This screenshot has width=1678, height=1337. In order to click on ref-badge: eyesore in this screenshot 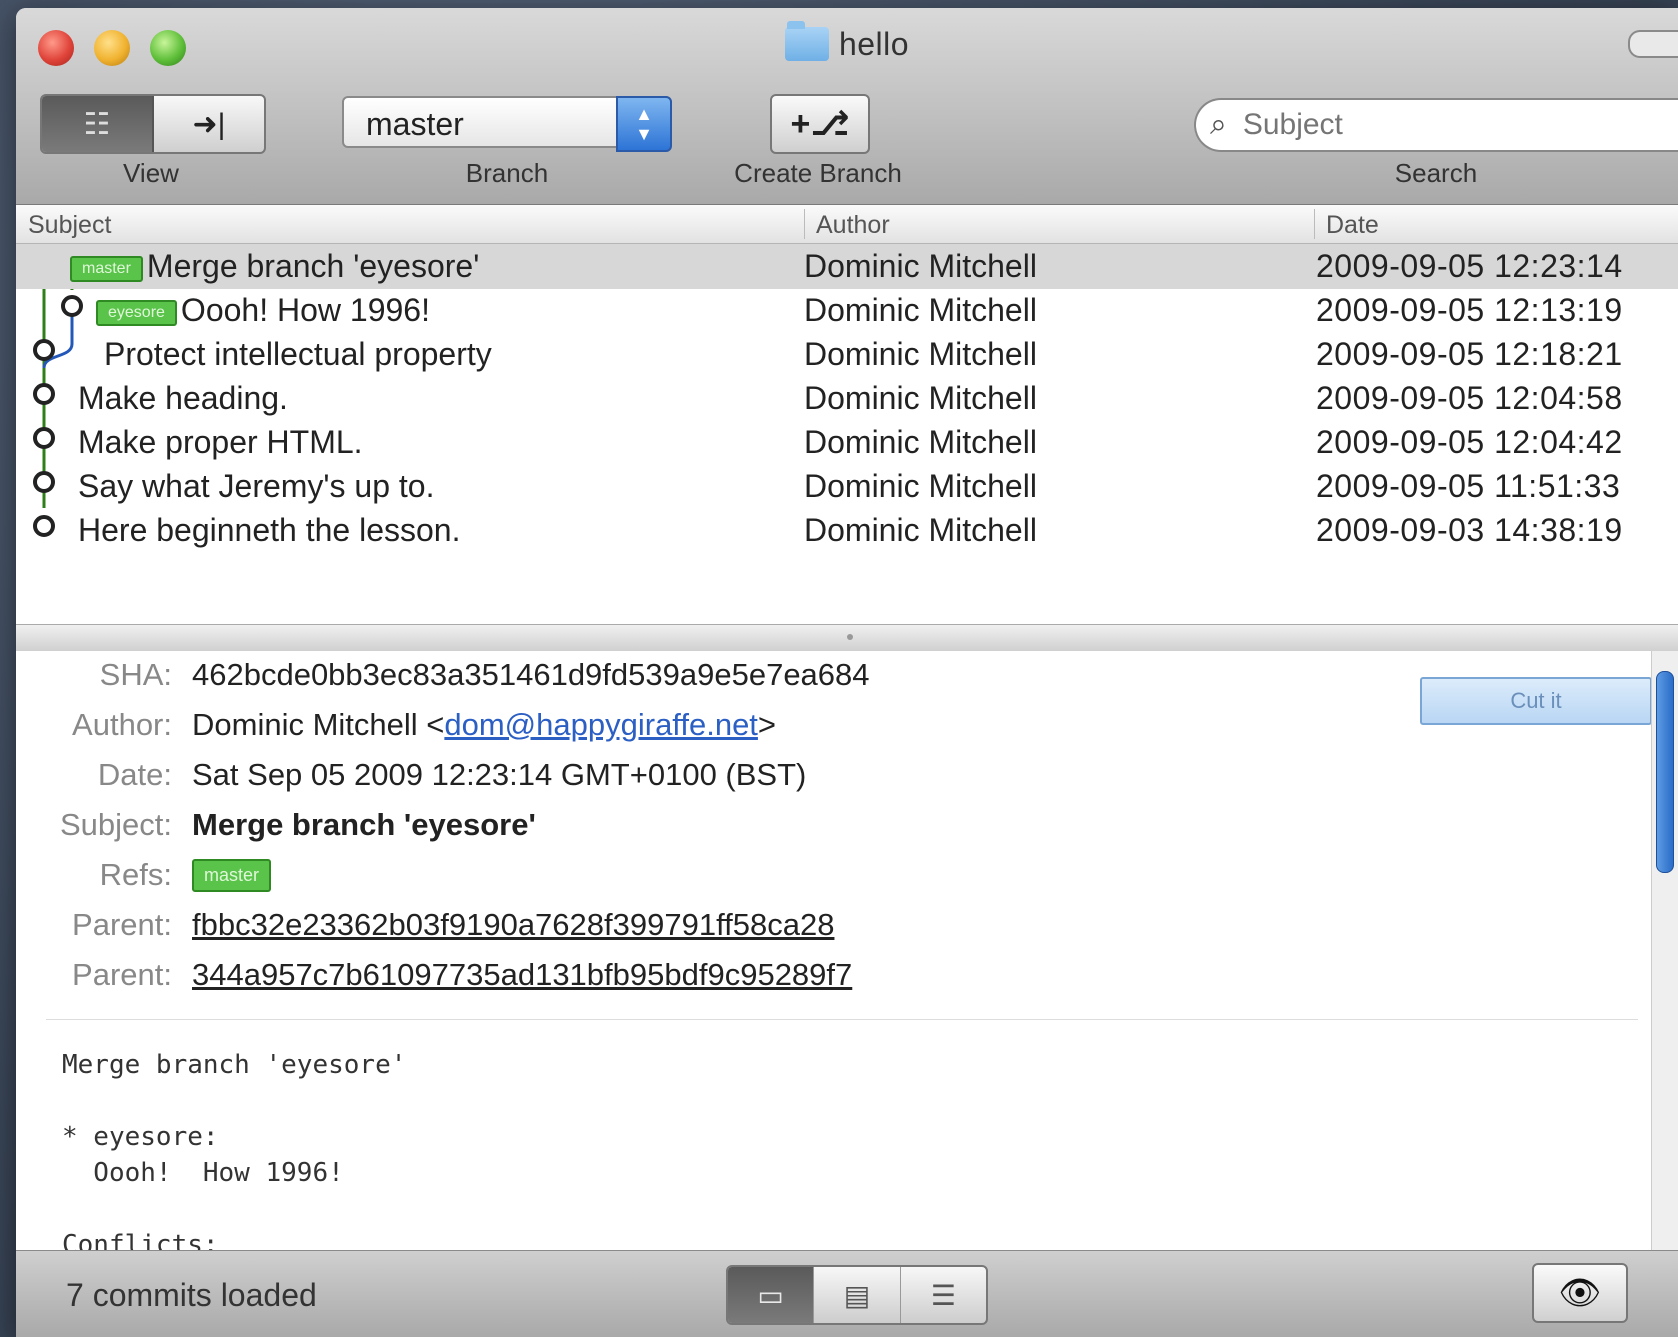, I will do `click(136, 313)`.